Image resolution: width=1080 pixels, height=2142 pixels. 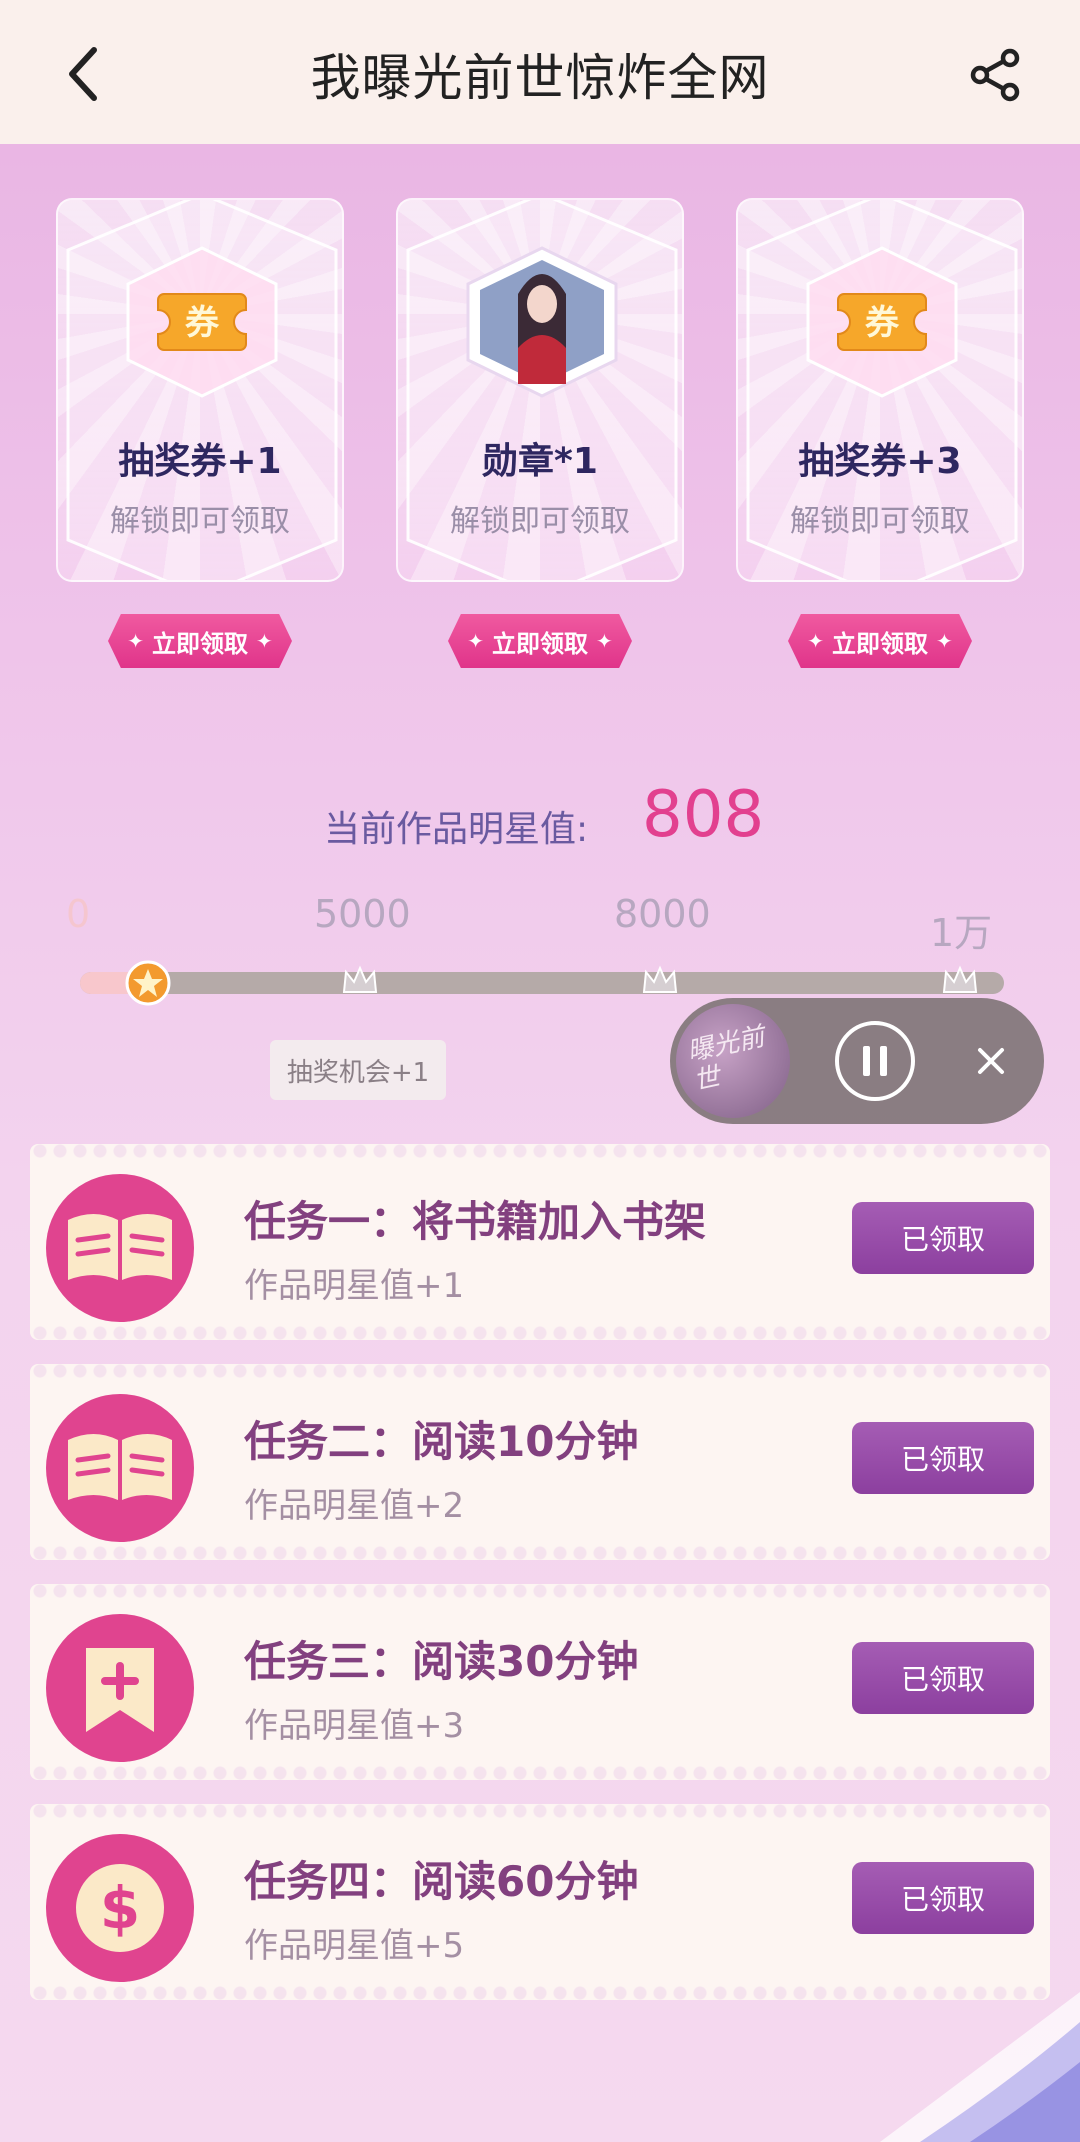 What do you see at coordinates (880, 461) in the screenshot?
I see `reward-title: 抽奖券+3` at bounding box center [880, 461].